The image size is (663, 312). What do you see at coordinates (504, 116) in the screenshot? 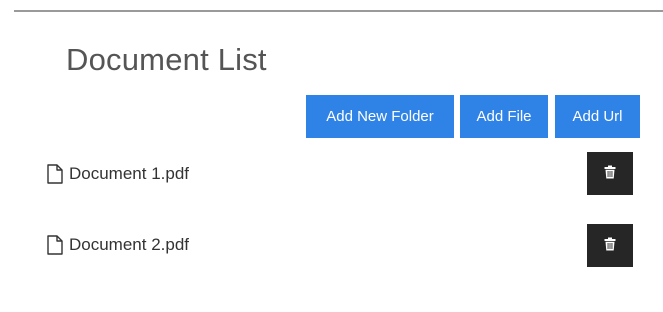
I see `add-file-button: Add File` at bounding box center [504, 116].